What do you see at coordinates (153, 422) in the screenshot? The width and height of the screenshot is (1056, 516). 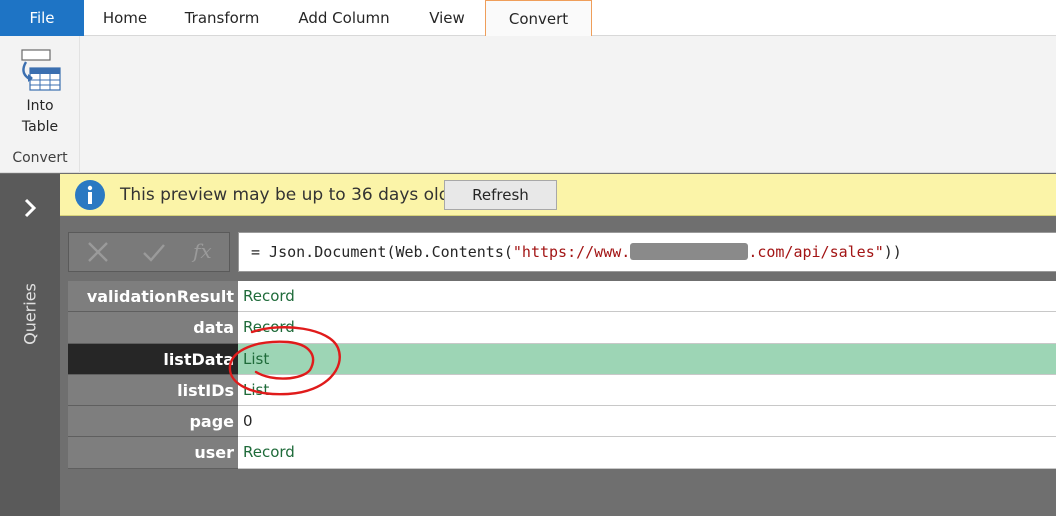 I see `field-name: page` at bounding box center [153, 422].